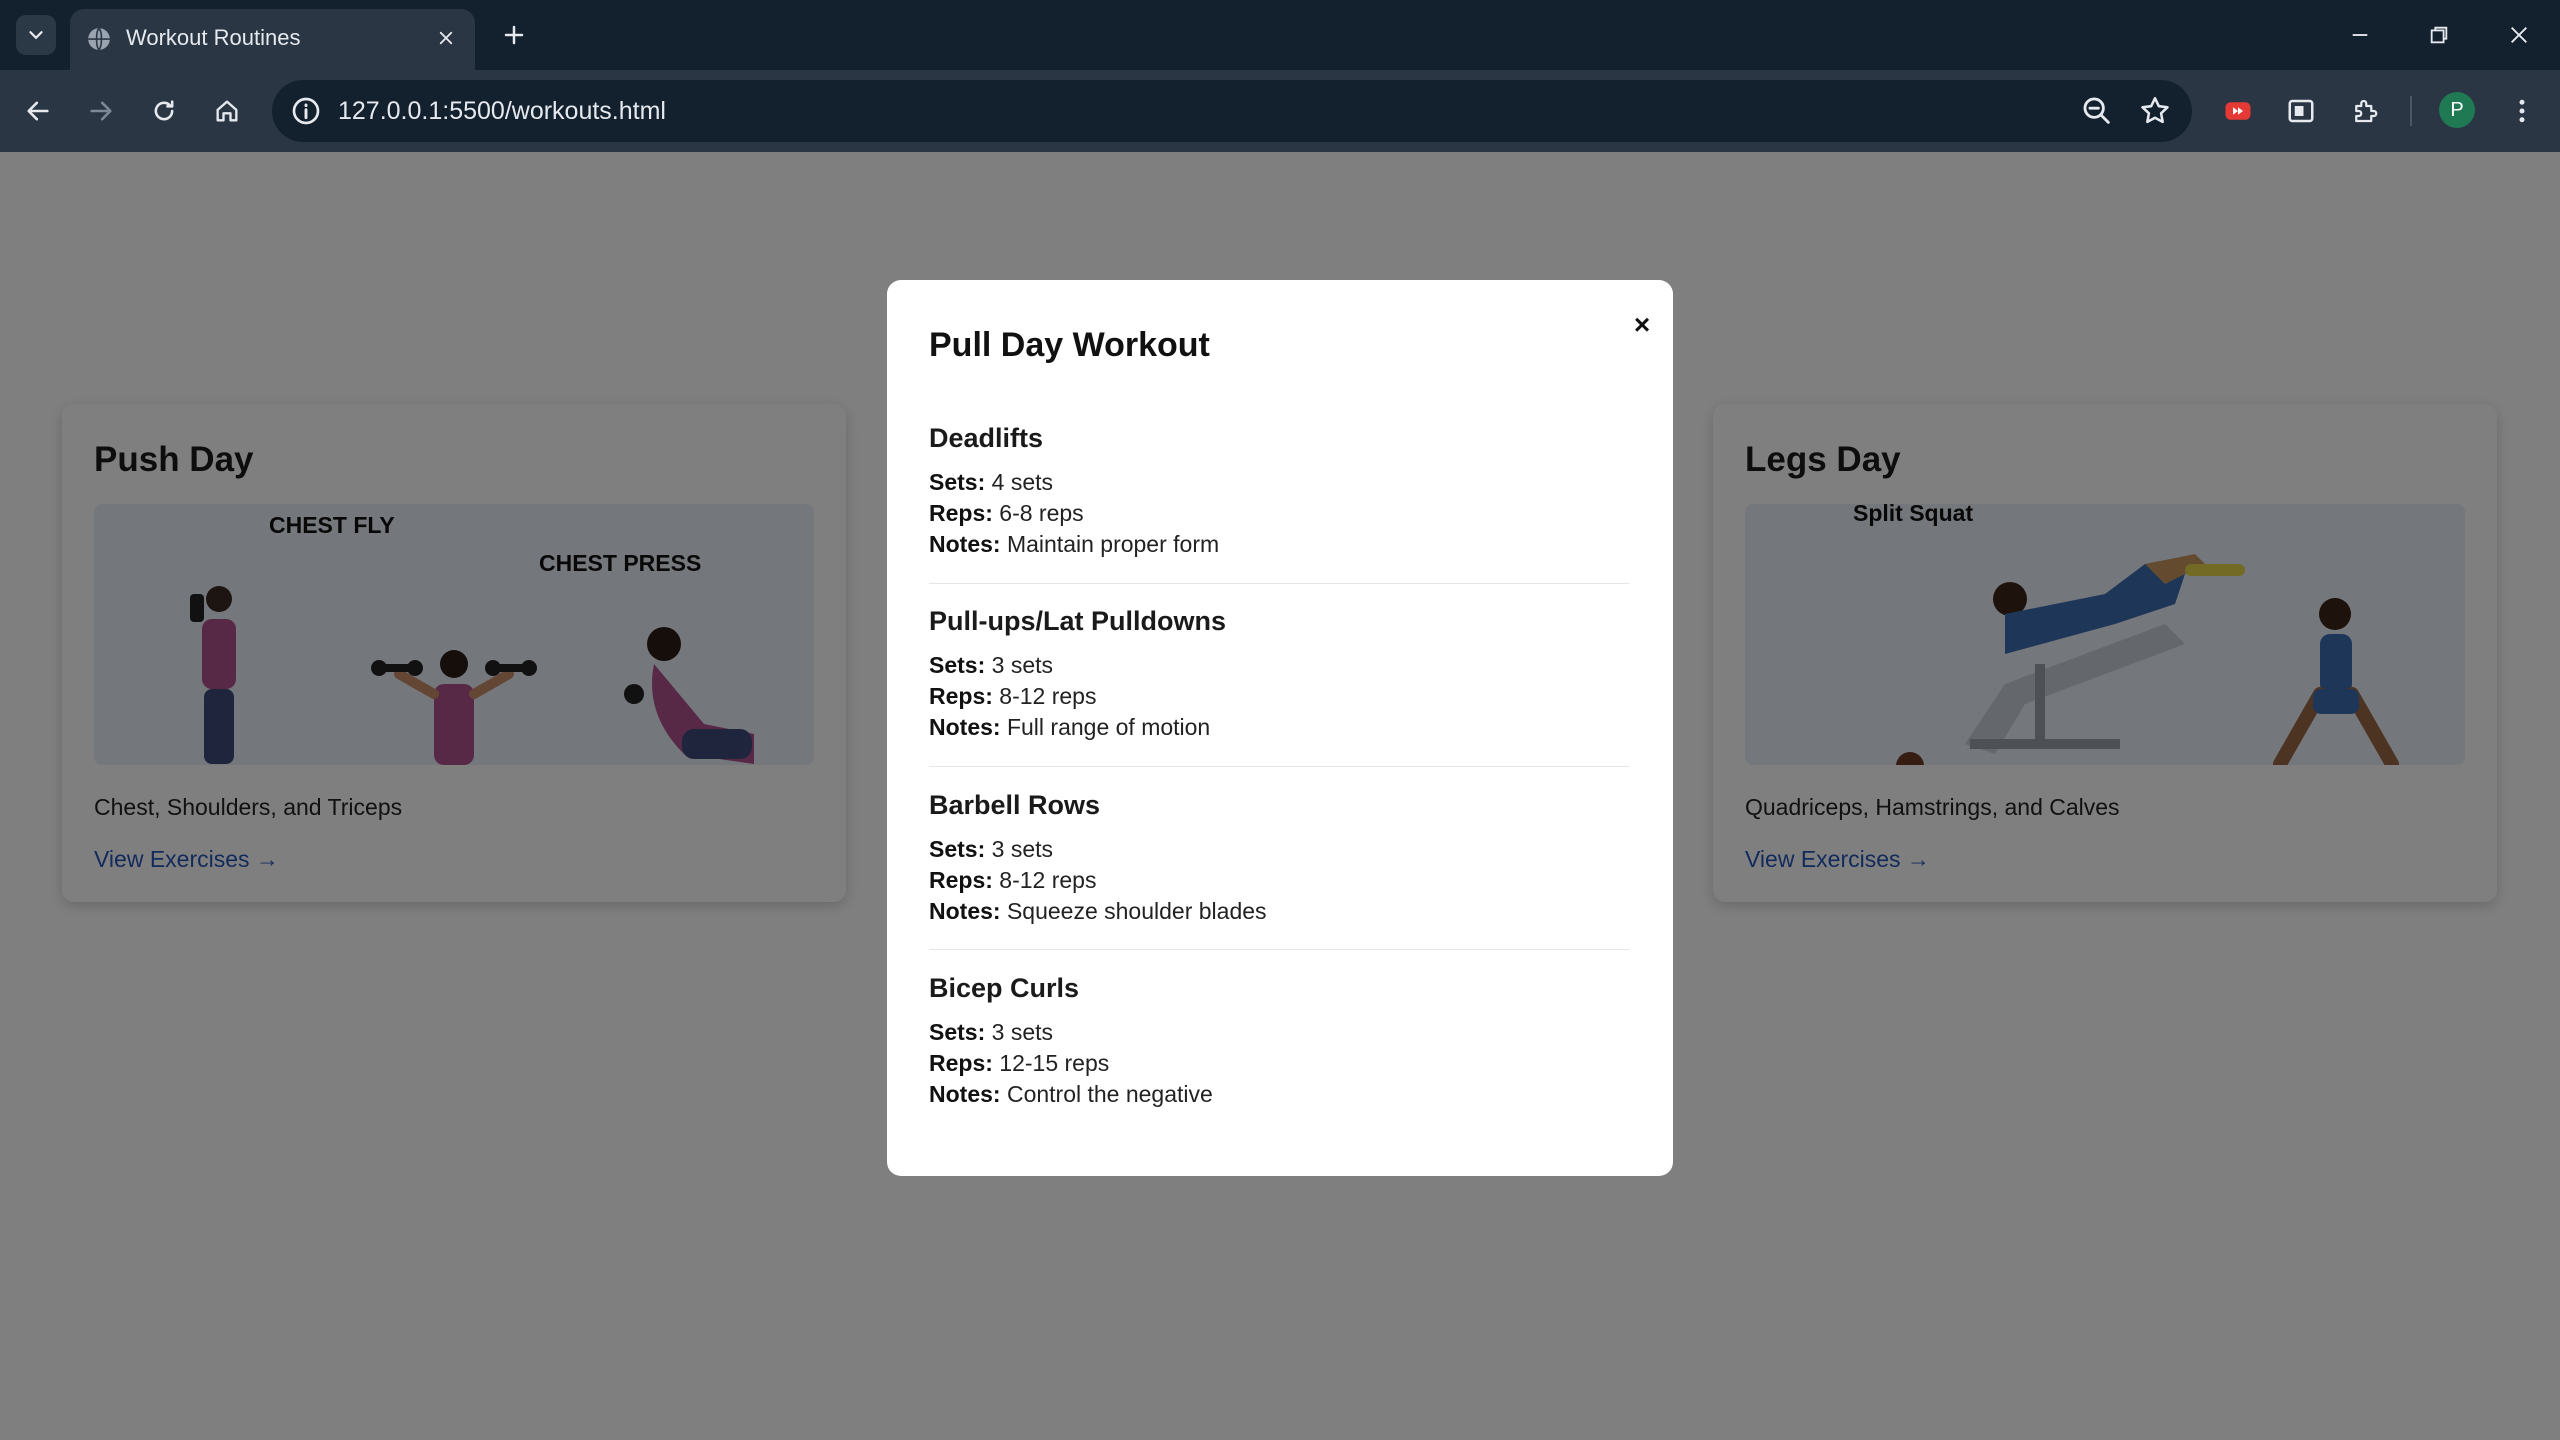 This screenshot has width=2560, height=1440. What do you see at coordinates (213, 37) in the screenshot?
I see `tab-title: Workout Routines` at bounding box center [213, 37].